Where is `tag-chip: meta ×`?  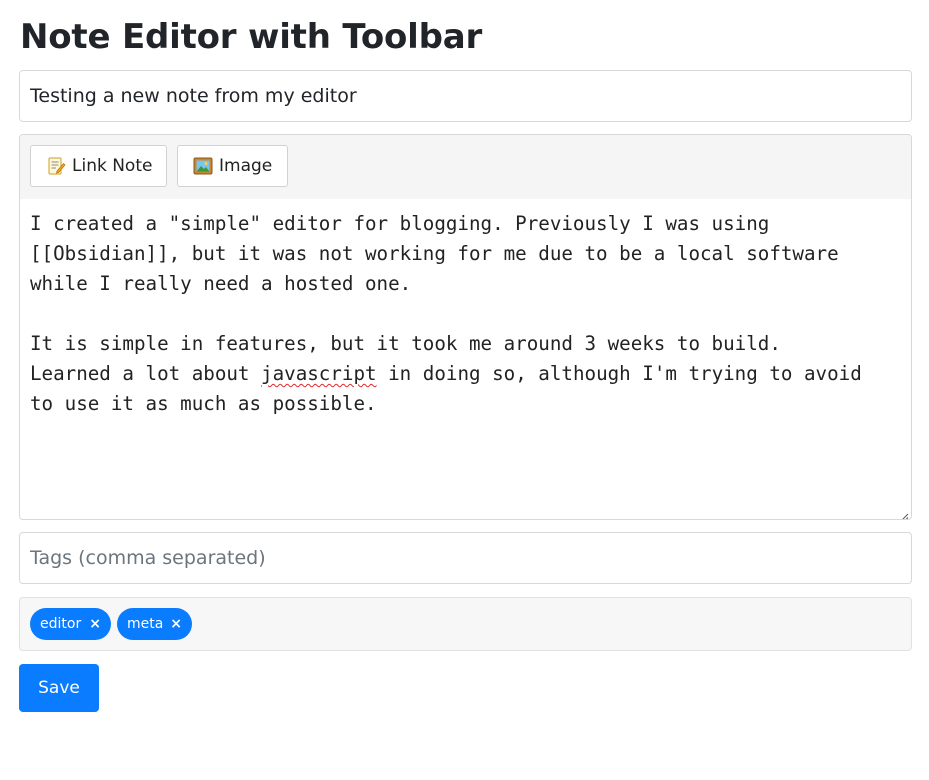 tag-chip: meta × is located at coordinates (154, 624).